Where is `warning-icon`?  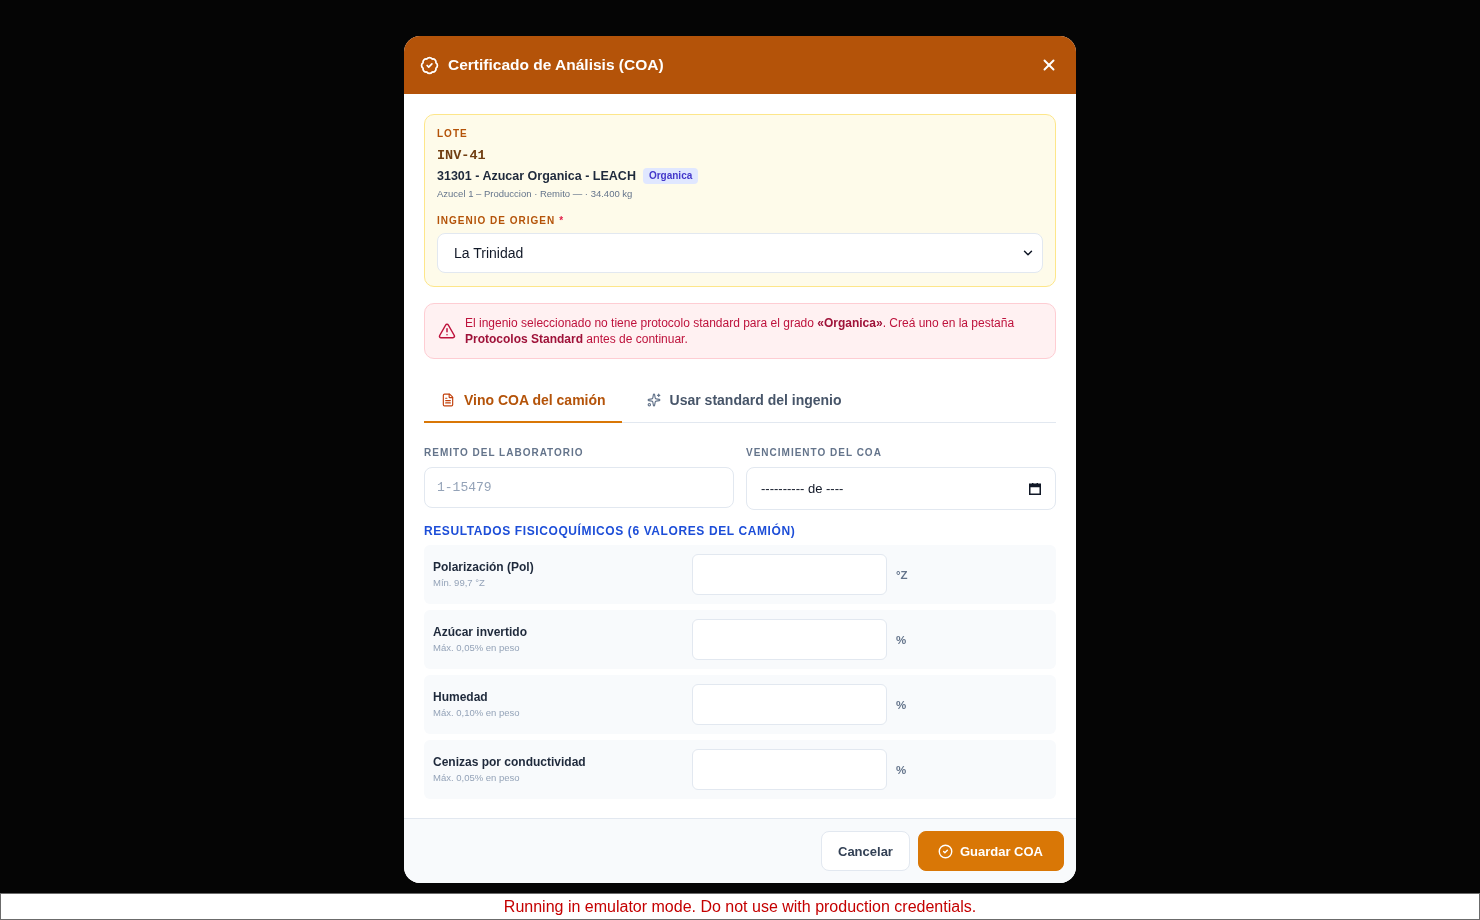 warning-icon is located at coordinates (447, 331).